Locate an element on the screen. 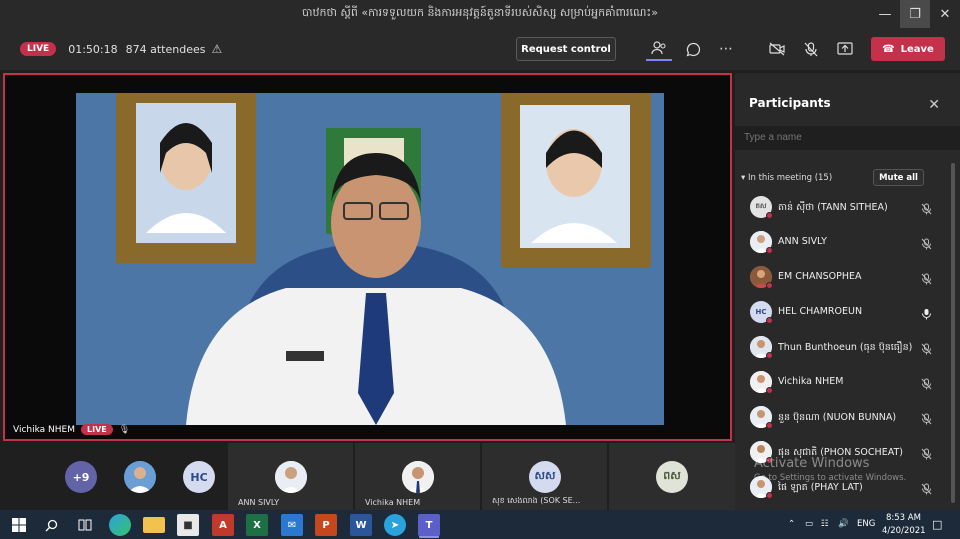  avatar: សស is located at coordinates (545, 477).